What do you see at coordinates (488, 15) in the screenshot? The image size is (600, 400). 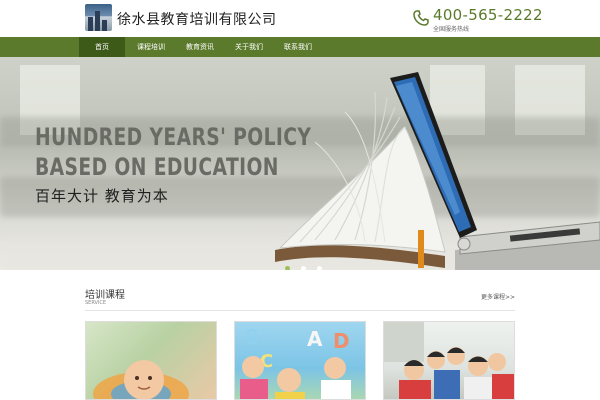 I see `hotline-number: 400-565-2222` at bounding box center [488, 15].